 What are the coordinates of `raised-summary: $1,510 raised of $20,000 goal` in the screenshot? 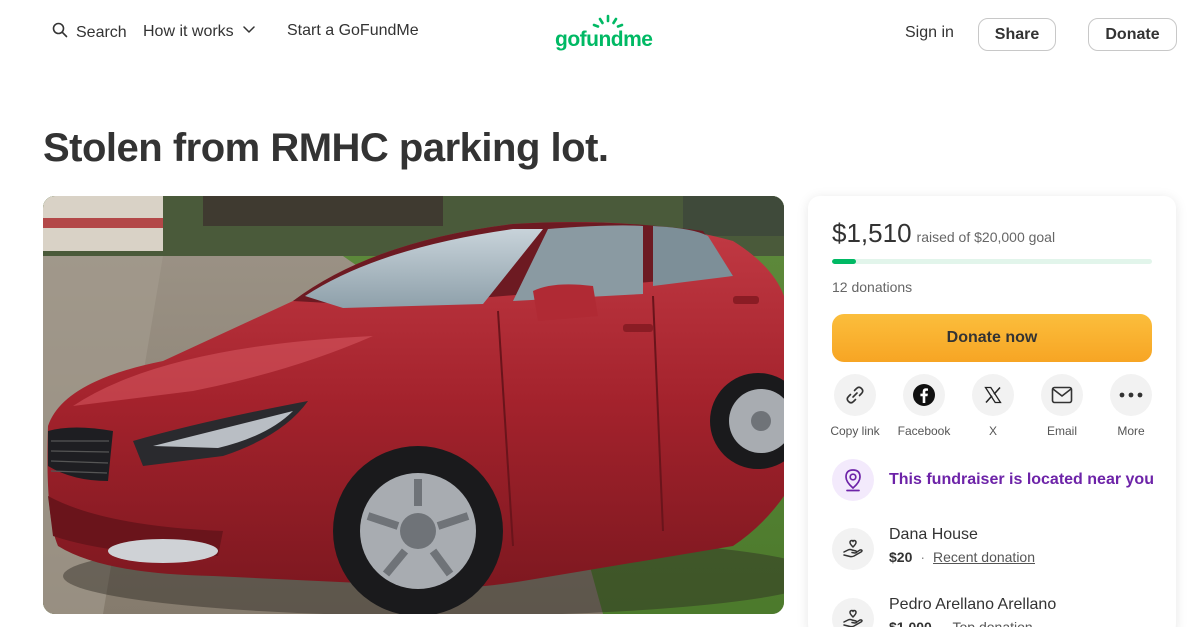 It's located at (943, 233).